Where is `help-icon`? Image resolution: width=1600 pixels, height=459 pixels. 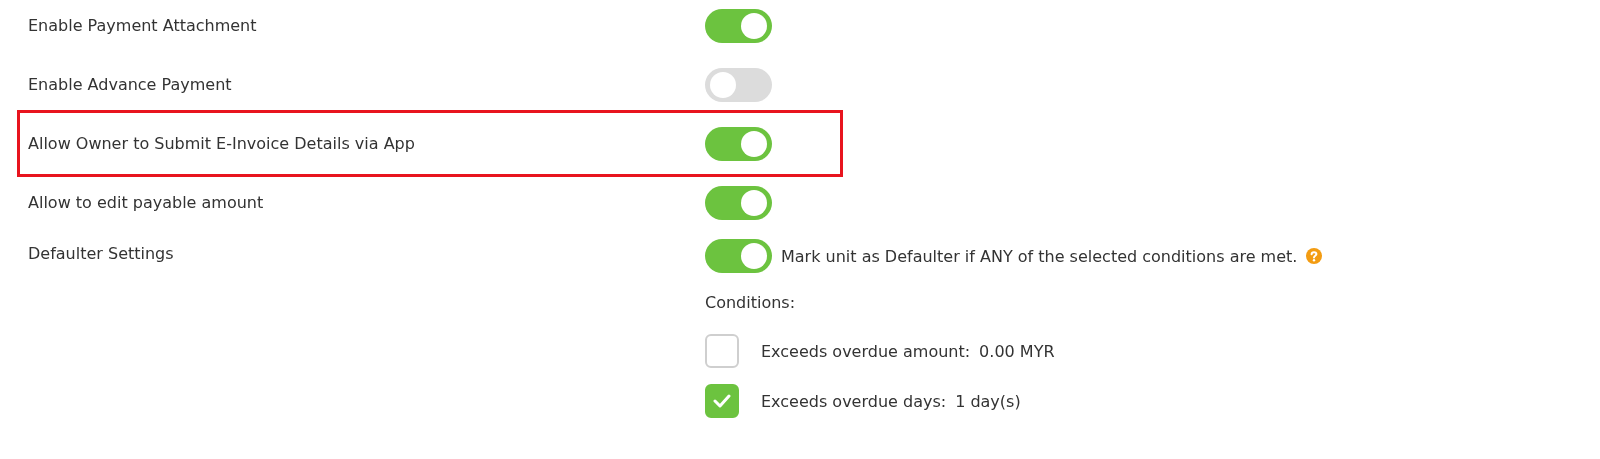 help-icon is located at coordinates (1314, 256).